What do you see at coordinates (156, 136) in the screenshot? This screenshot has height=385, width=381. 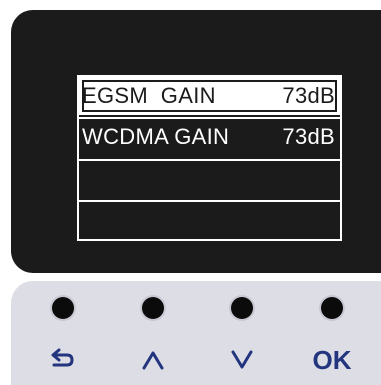 I see `menu-row-label: WCDMA GAIN` at bounding box center [156, 136].